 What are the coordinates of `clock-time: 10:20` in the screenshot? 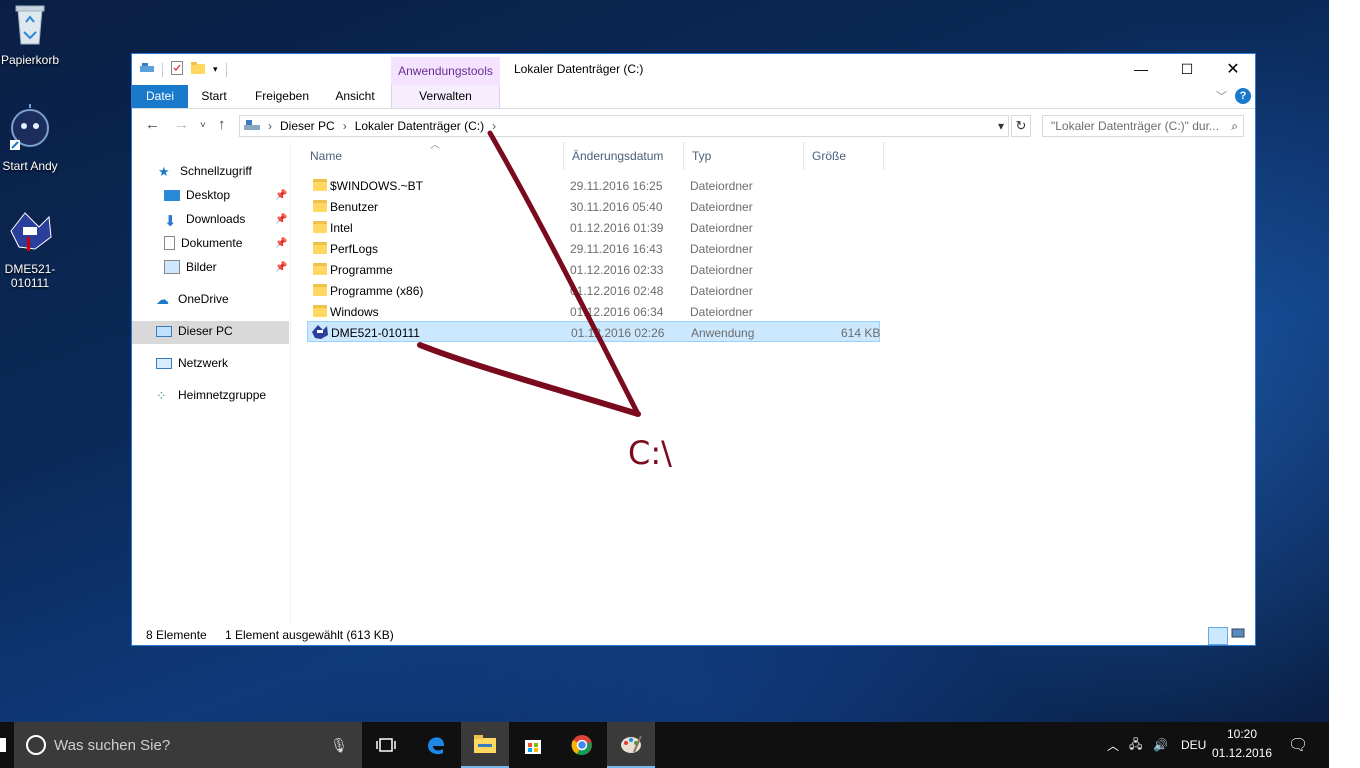 It's located at (1242, 734).